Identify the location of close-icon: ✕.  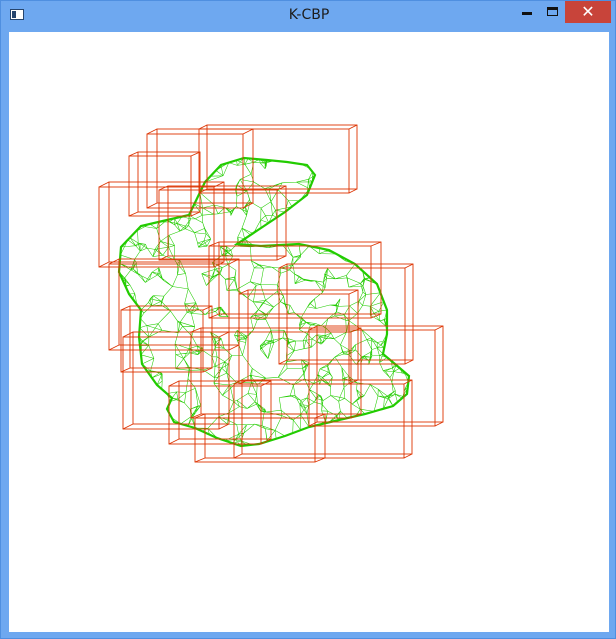
(588, 11).